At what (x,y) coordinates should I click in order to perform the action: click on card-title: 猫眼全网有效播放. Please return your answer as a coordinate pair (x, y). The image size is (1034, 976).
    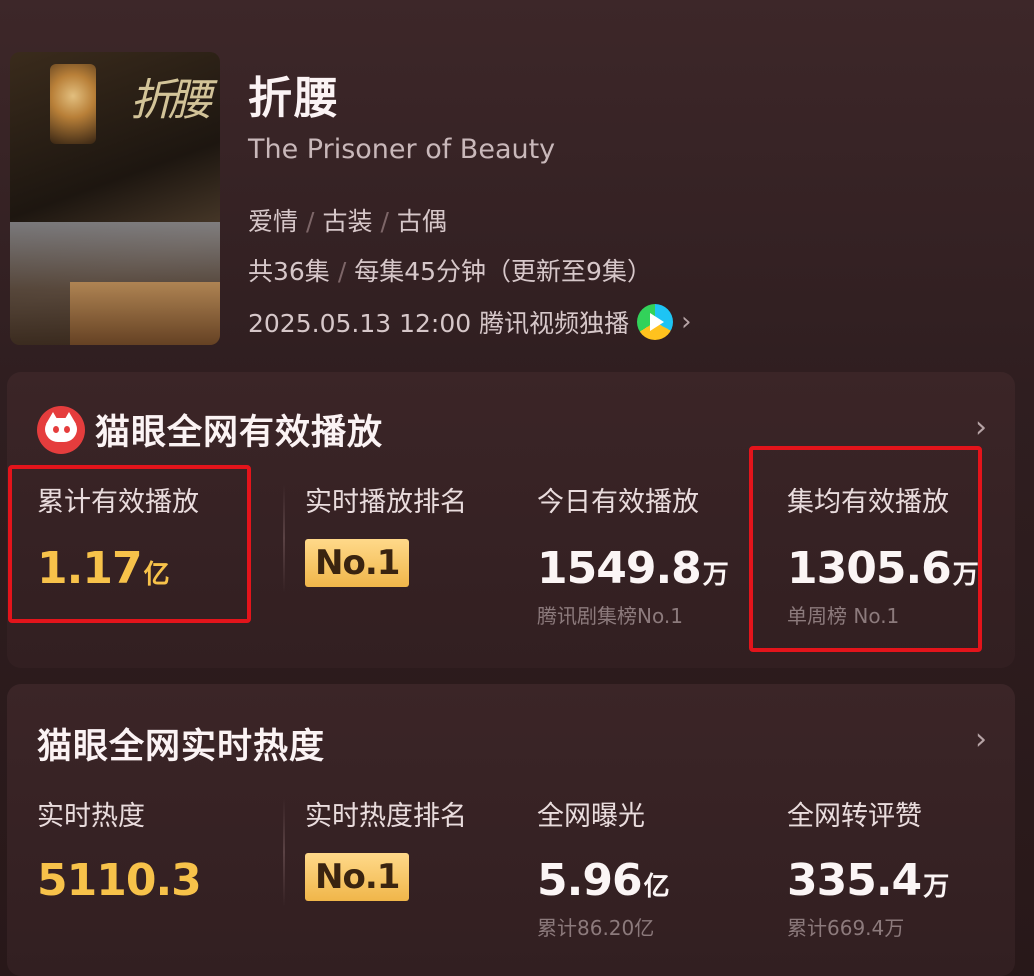
    Looking at the image, I should click on (239, 433).